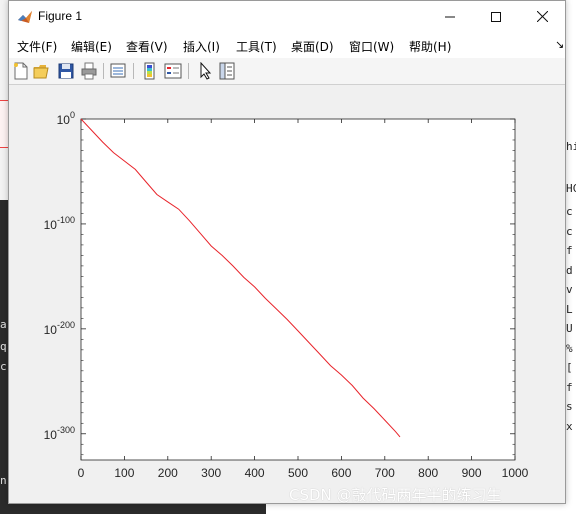 Image resolution: width=576 pixels, height=514 pixels. I want to click on background-code-text: v, so click(569, 289).